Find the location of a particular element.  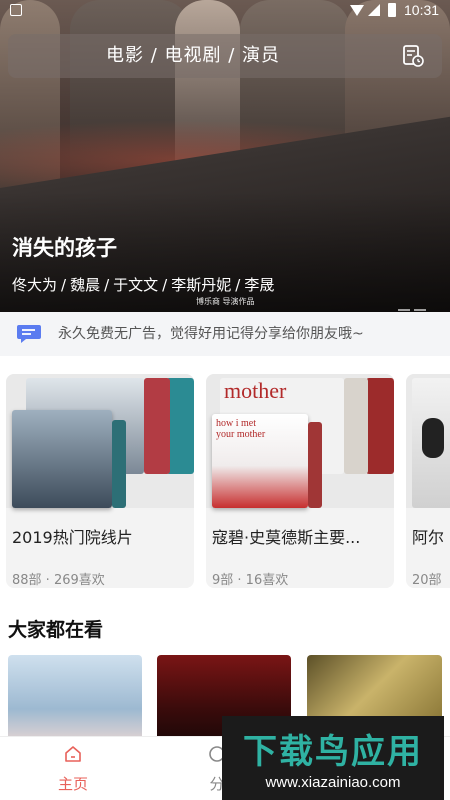

cover-poster-main is located at coordinates (62, 459).